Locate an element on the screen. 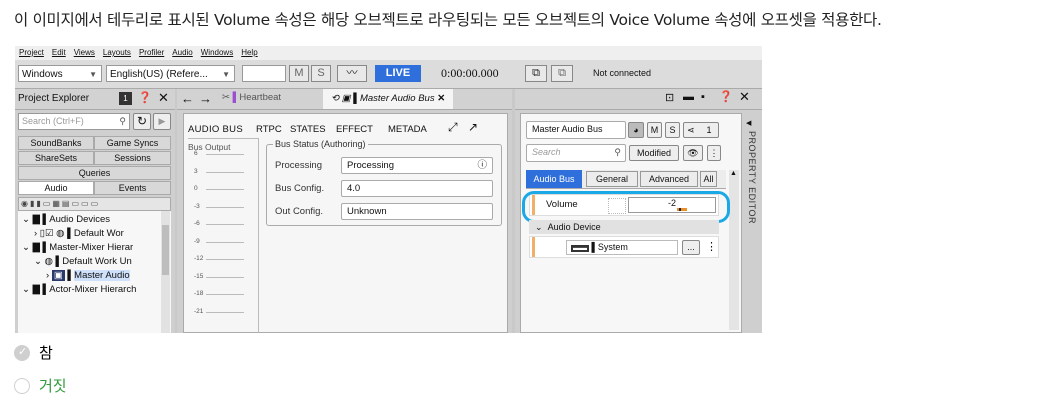  language-select: English(US) (Refere... ▼ is located at coordinates (170, 73).